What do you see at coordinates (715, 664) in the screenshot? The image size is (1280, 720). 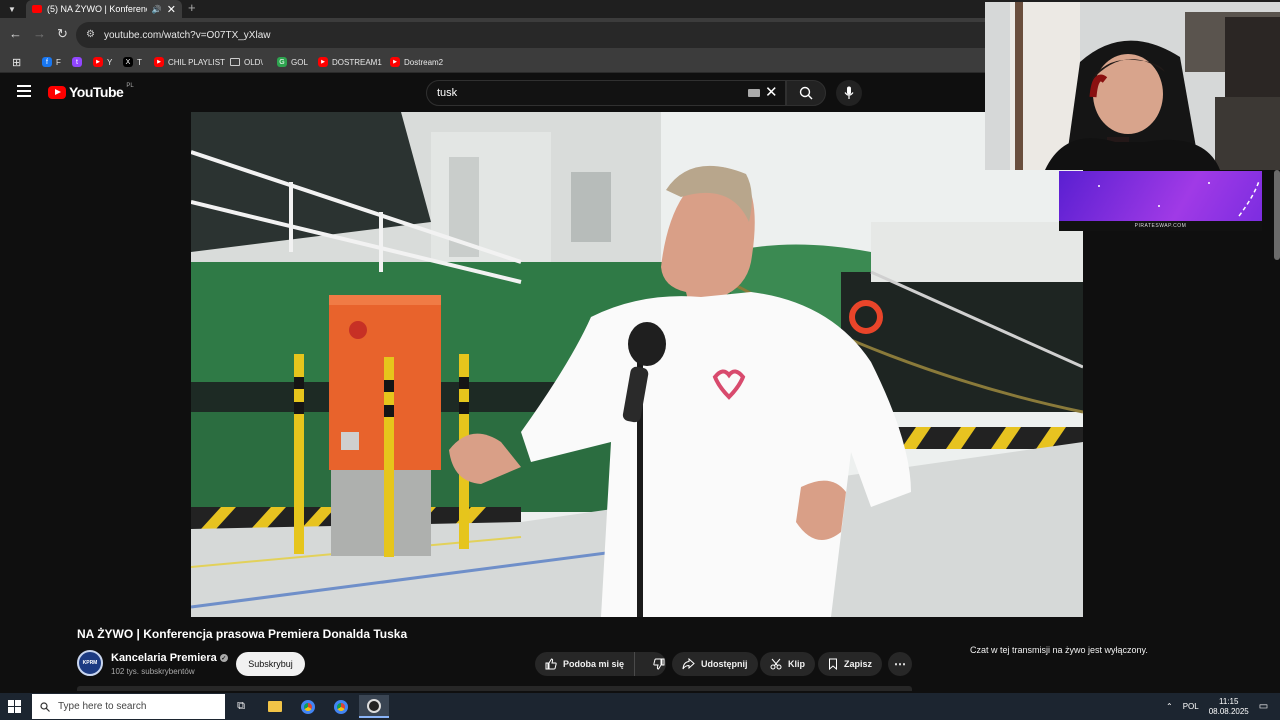 I see `share-button: Udostępnij` at bounding box center [715, 664].